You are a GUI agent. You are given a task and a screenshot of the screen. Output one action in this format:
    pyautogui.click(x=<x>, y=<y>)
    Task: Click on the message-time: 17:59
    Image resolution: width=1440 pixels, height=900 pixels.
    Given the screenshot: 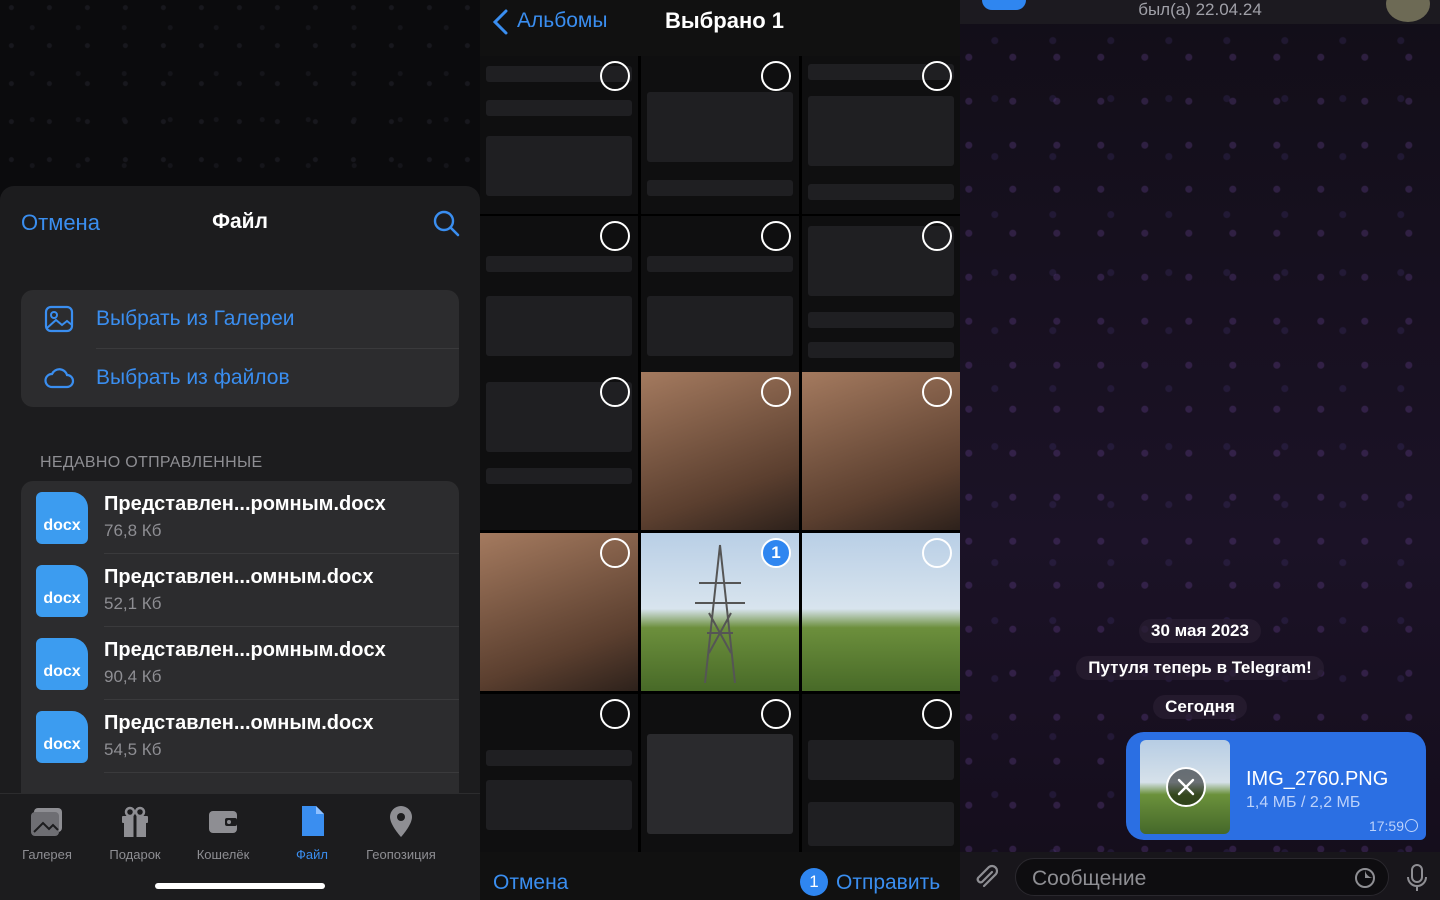 What is the action you would take?
    pyautogui.click(x=1386, y=826)
    